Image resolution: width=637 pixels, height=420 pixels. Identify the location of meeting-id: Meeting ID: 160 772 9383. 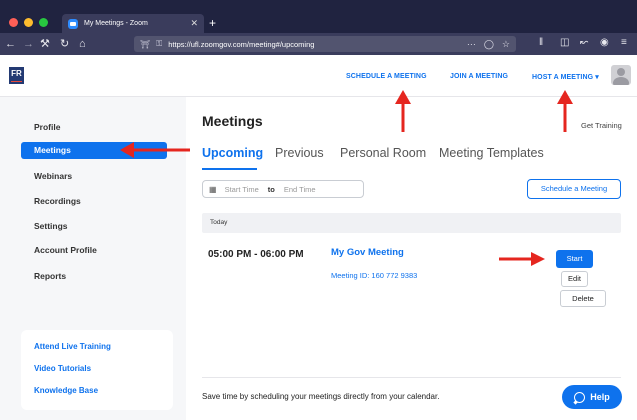
(374, 275).